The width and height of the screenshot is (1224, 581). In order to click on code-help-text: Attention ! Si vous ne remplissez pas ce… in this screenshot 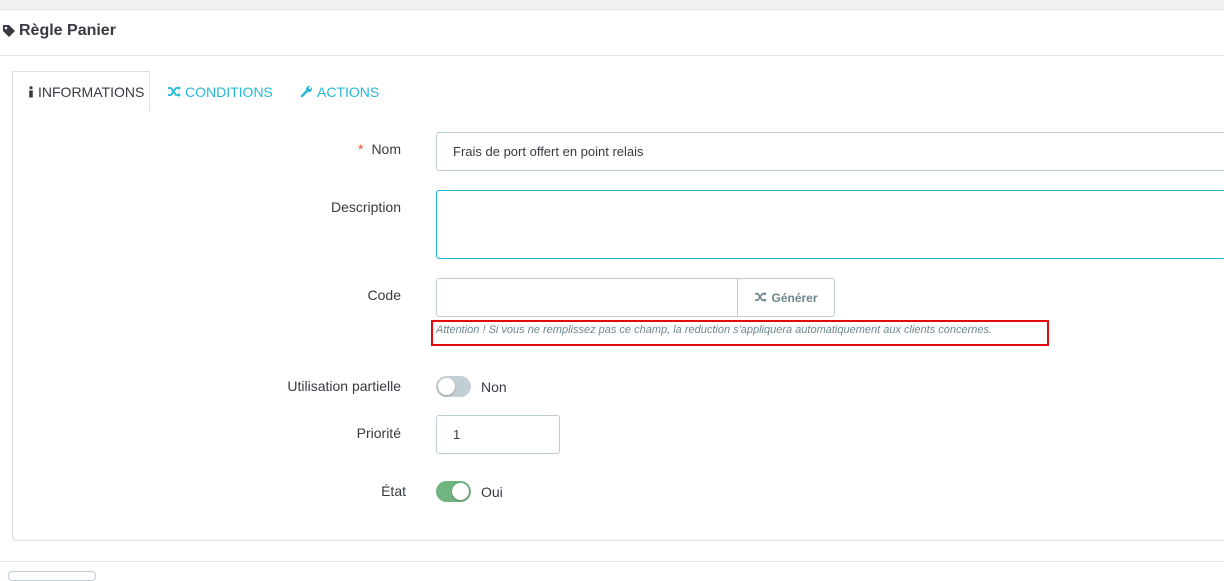, I will do `click(714, 330)`.